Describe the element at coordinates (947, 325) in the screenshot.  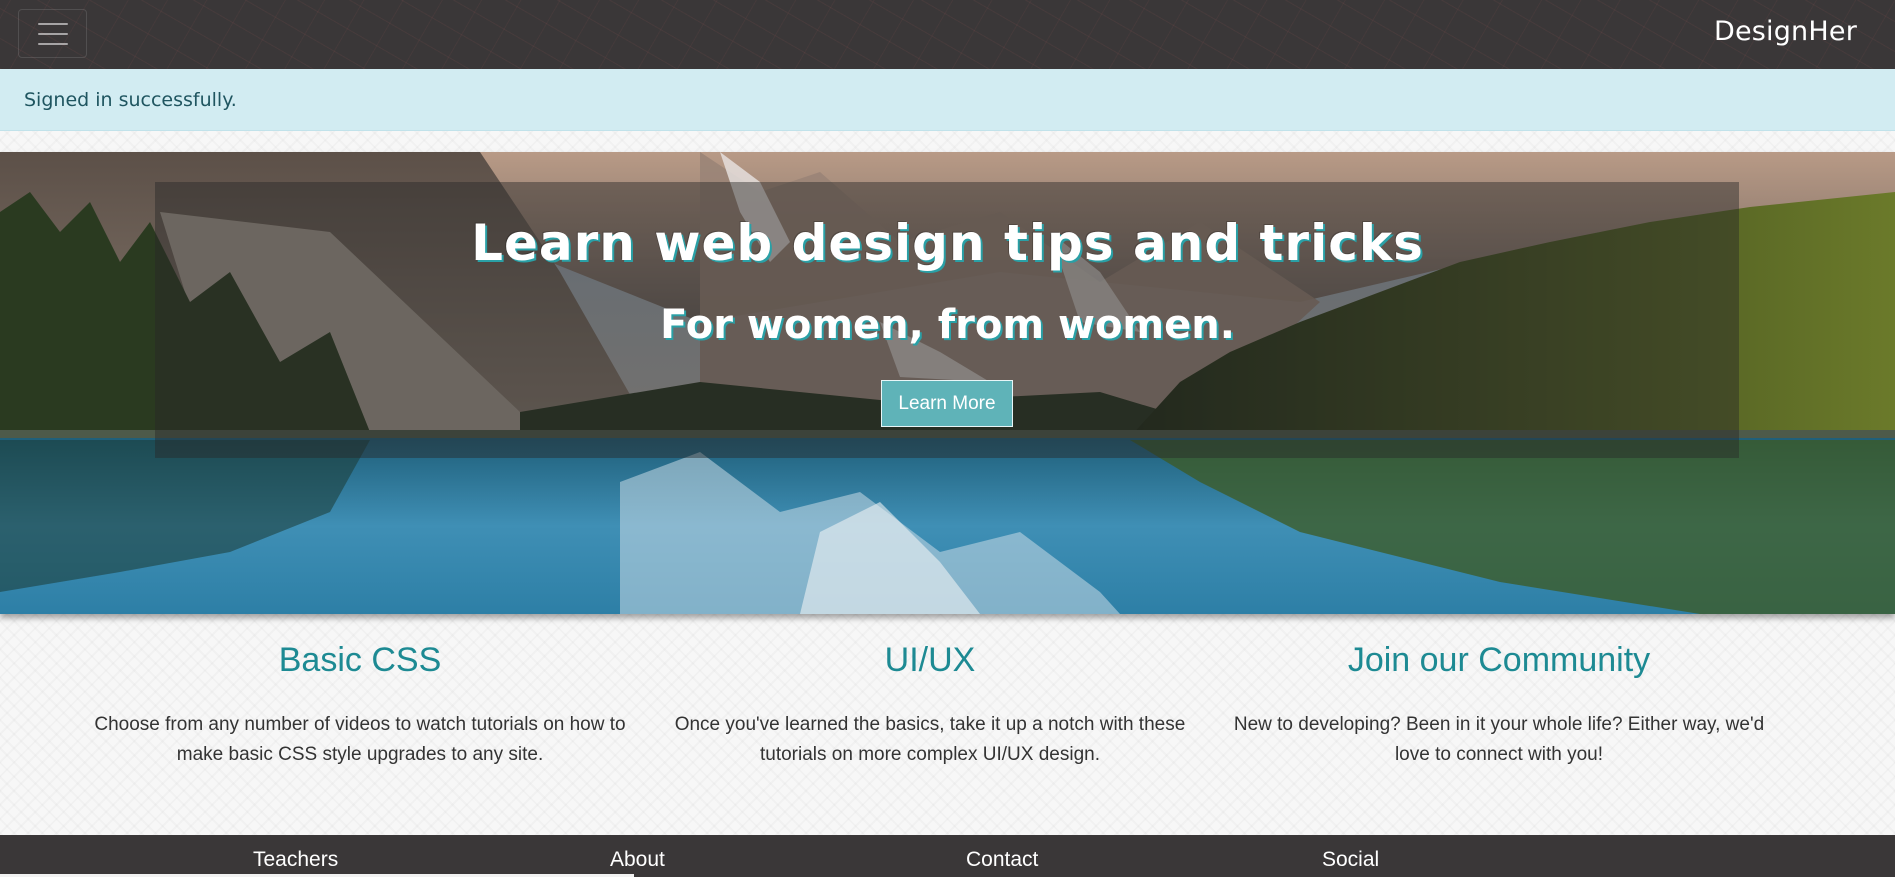
I see `hero-subtitle: For women, from women.` at that location.